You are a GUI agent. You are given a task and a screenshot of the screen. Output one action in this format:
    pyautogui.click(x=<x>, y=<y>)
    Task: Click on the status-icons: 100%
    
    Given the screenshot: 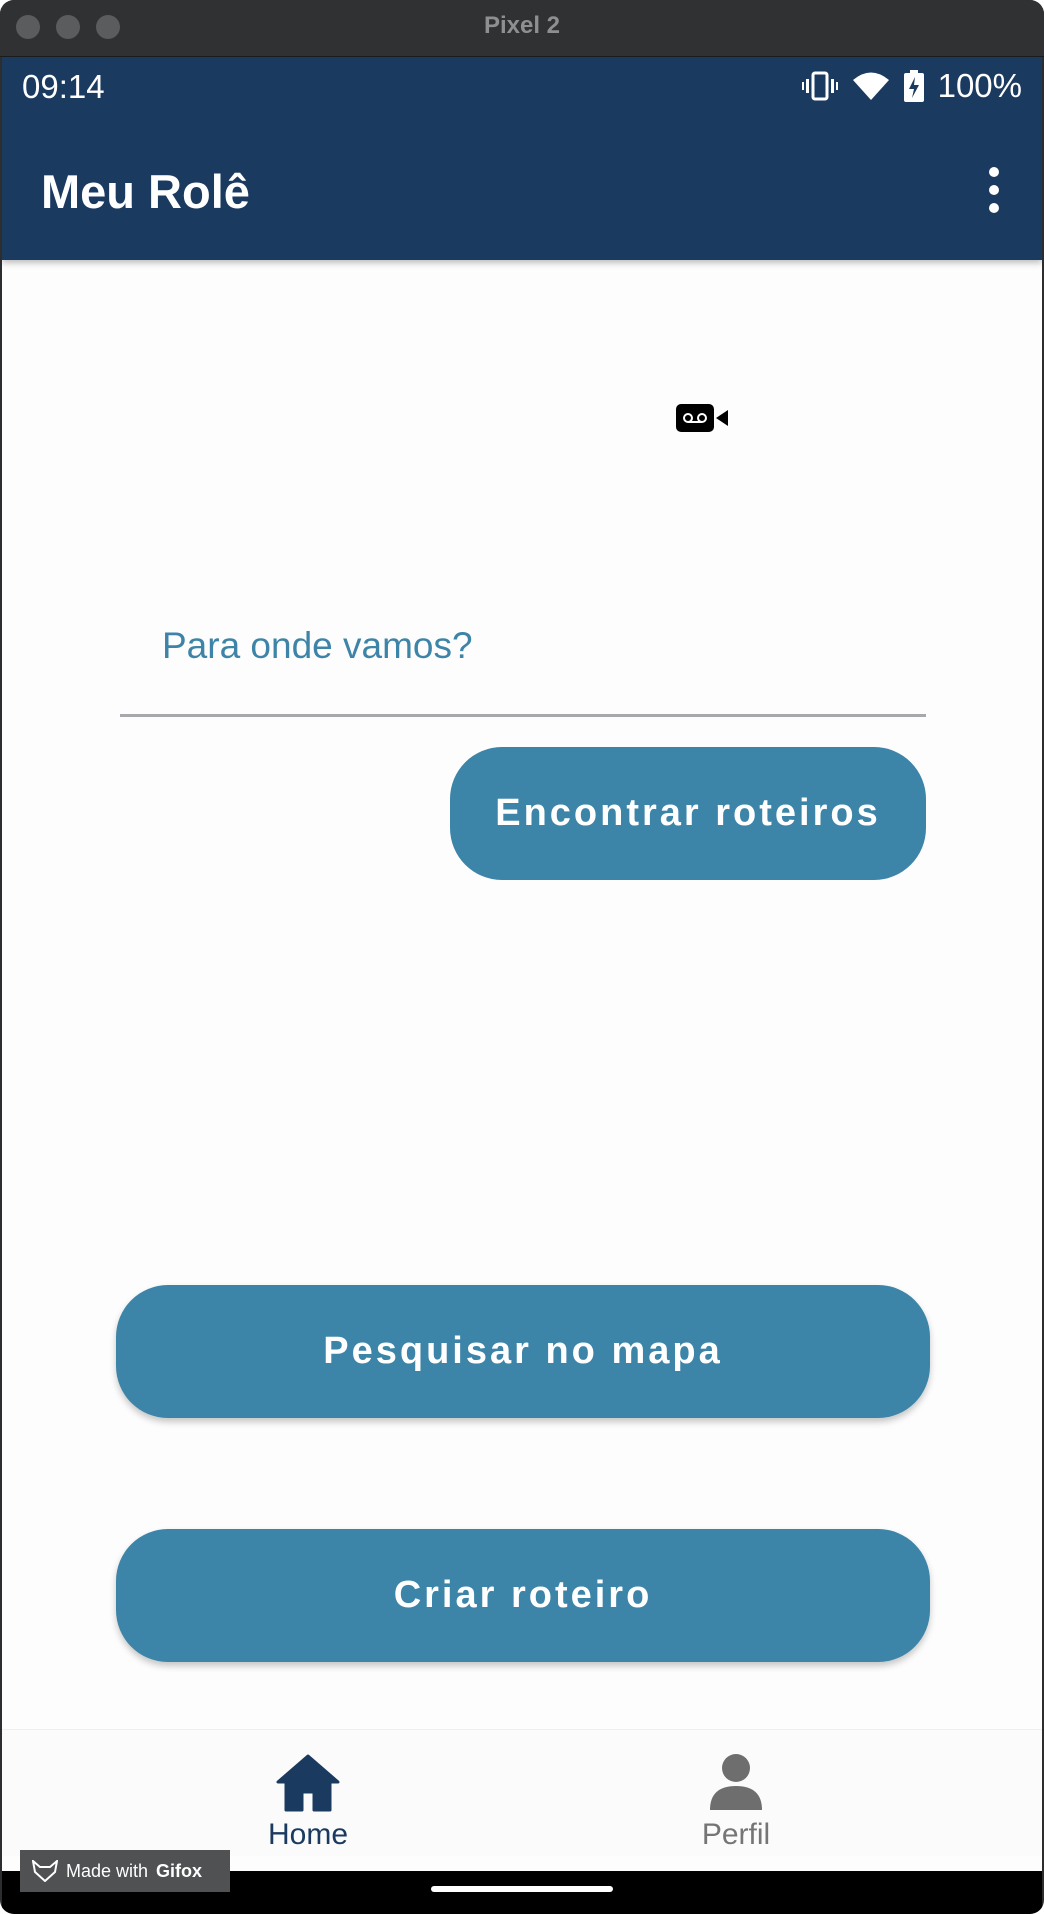 What is the action you would take?
    pyautogui.click(x=911, y=86)
    